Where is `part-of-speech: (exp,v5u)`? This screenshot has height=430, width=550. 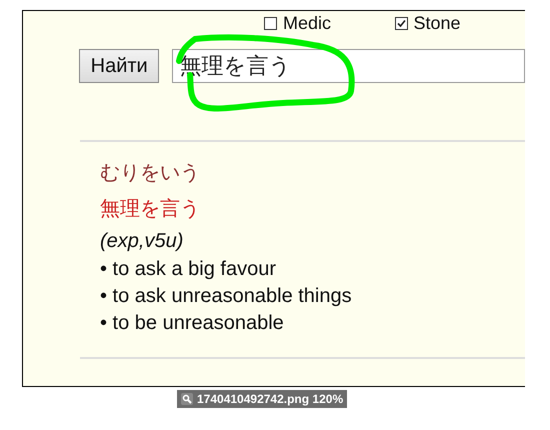
part-of-speech: (exp,v5u) is located at coordinates (142, 241).